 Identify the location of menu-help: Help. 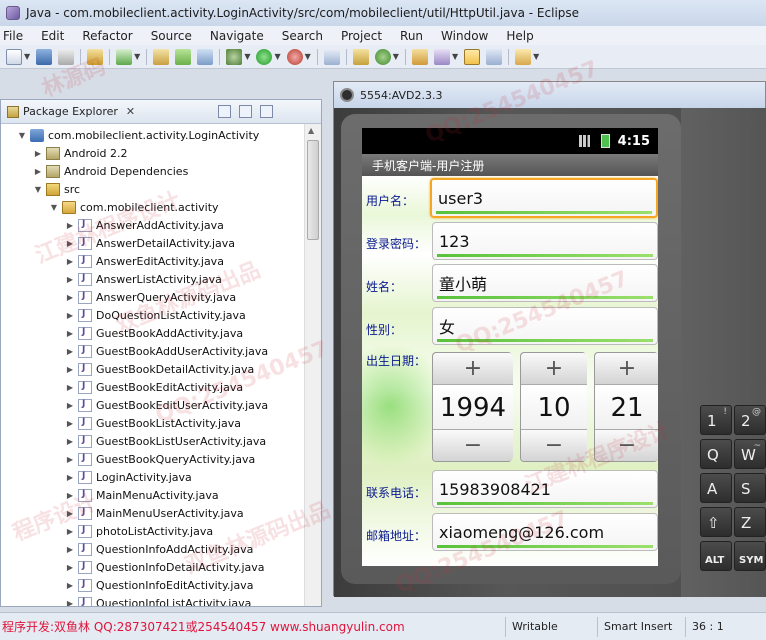
(519, 36).